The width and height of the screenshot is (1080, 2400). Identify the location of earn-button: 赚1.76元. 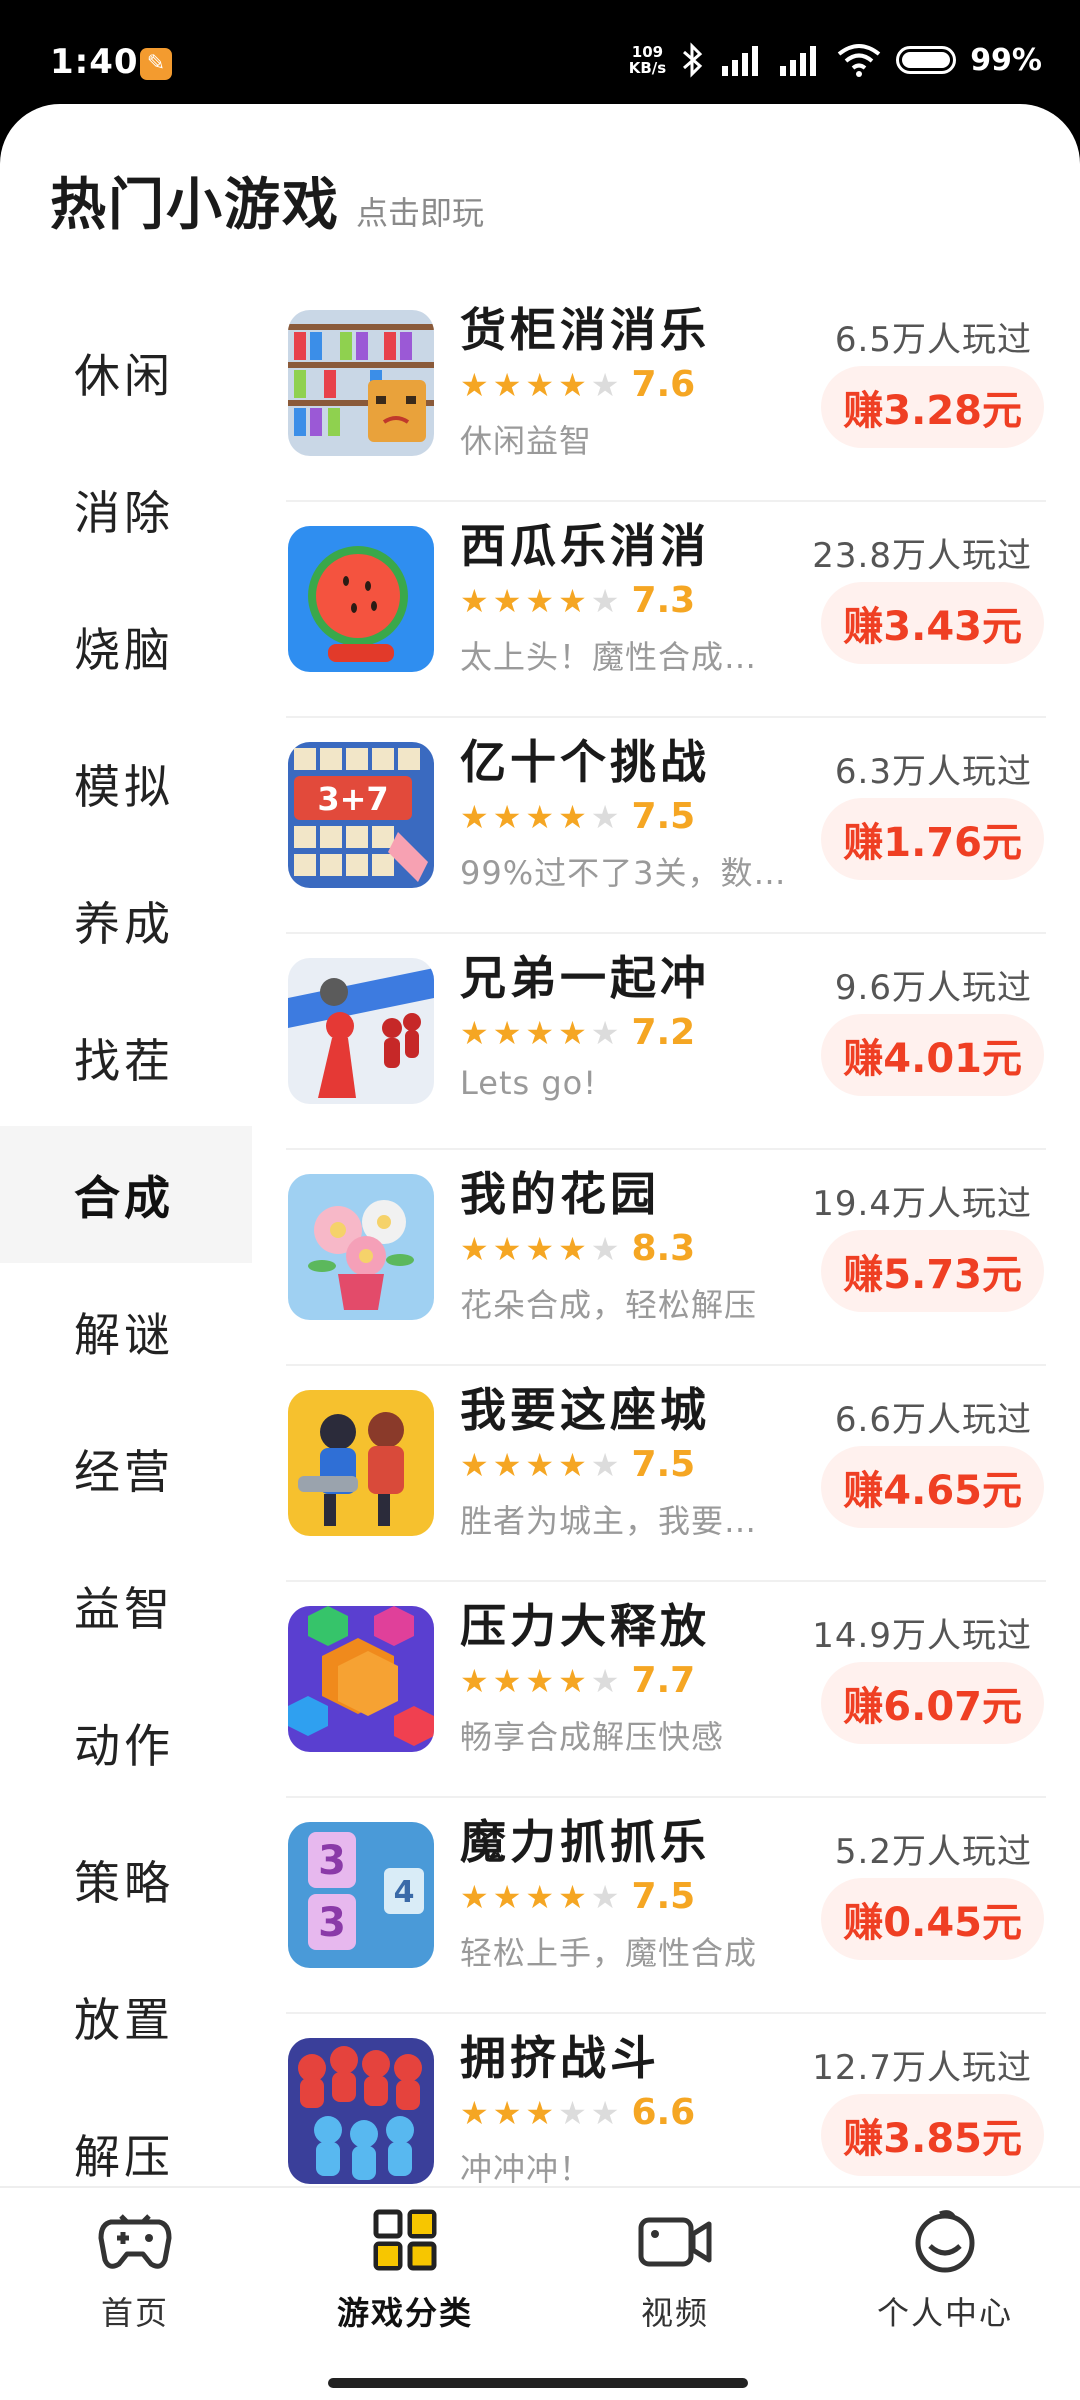
(932, 839).